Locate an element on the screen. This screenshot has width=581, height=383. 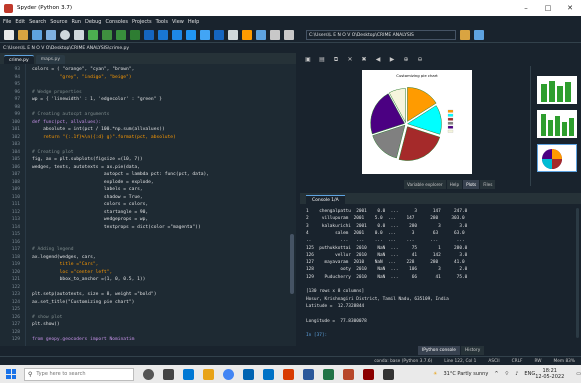
code-line: 99 # Creating autocpt arguments is located at coordinates (148, 114).